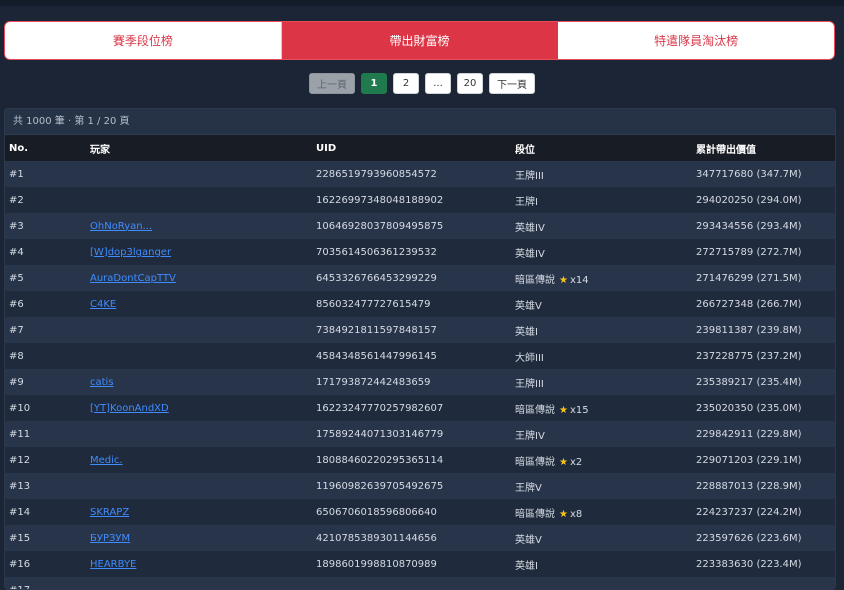 Image resolution: width=844 pixels, height=590 pixels. I want to click on row-number: #5, so click(45, 278).